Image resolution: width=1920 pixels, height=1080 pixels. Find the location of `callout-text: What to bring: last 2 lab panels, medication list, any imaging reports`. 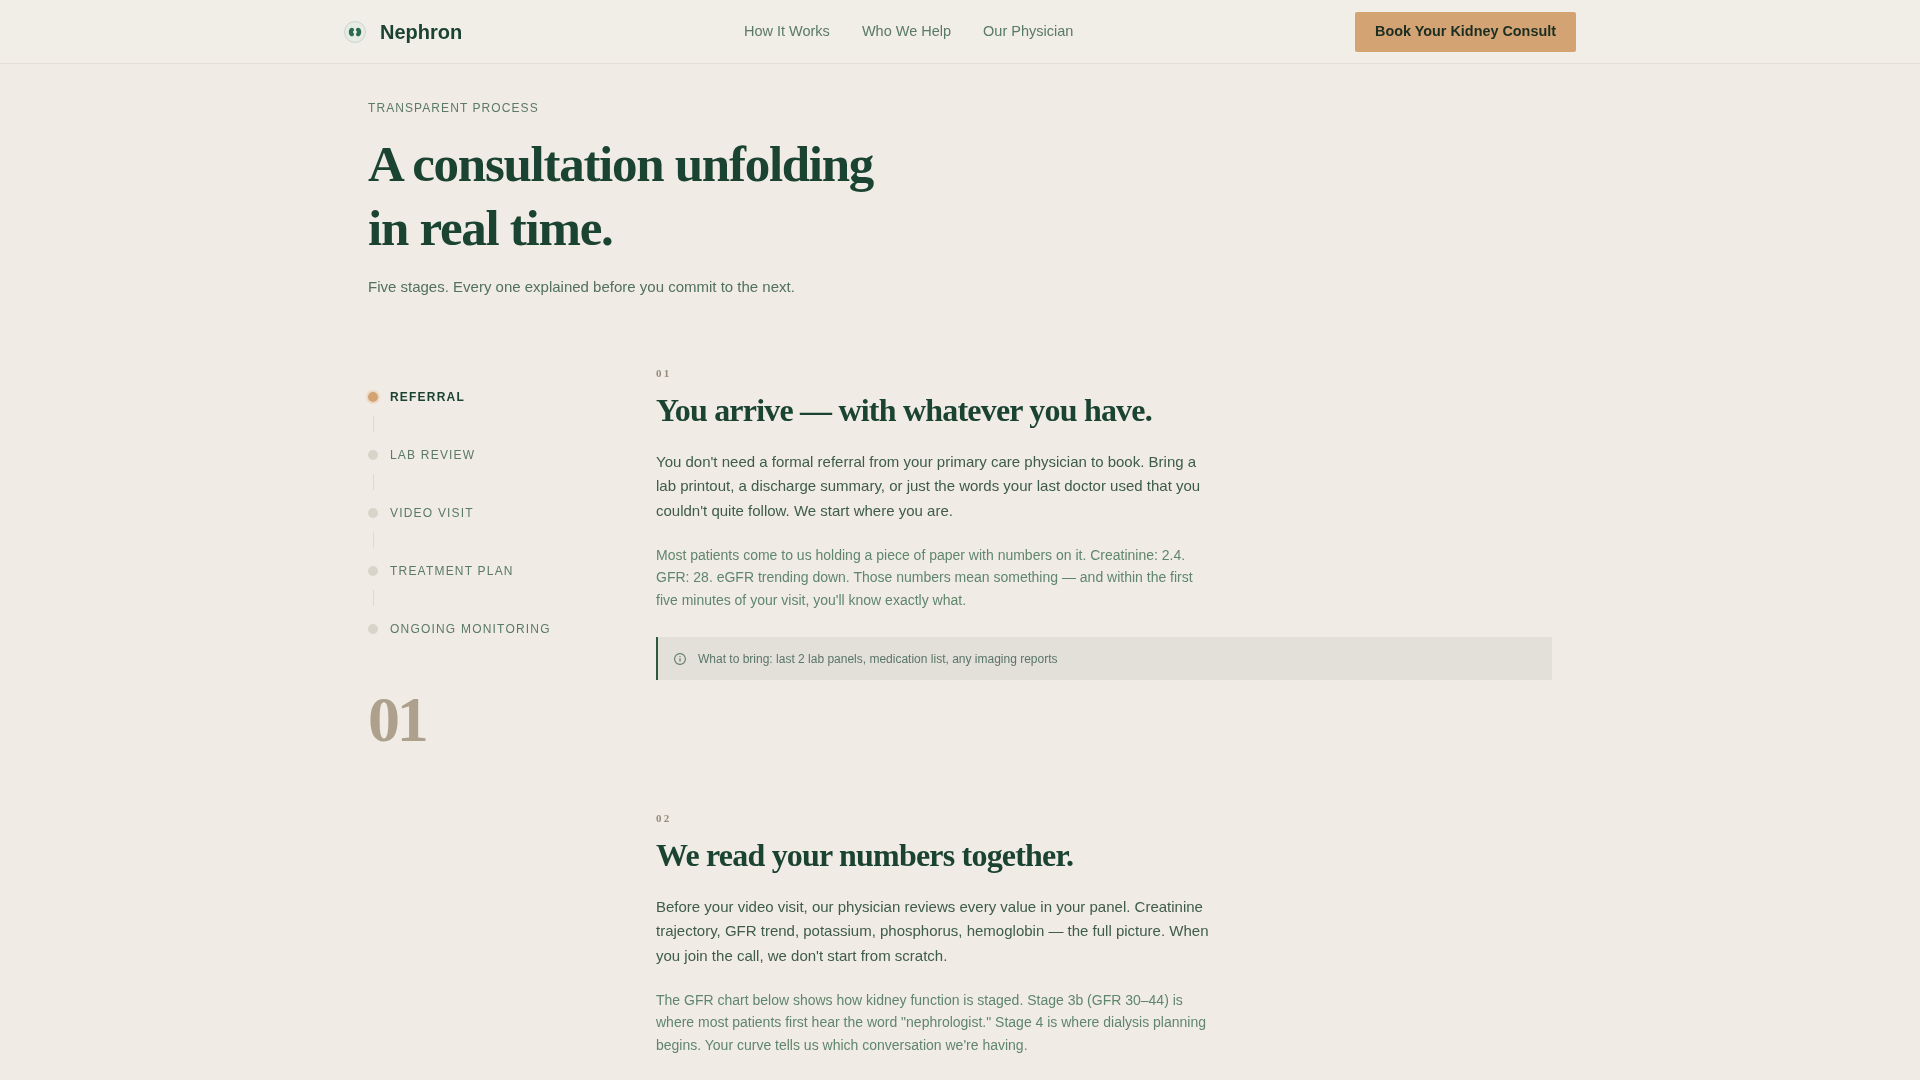

callout-text: What to bring: last 2 lab panels, medication list, any imaging reports is located at coordinates (878, 659).